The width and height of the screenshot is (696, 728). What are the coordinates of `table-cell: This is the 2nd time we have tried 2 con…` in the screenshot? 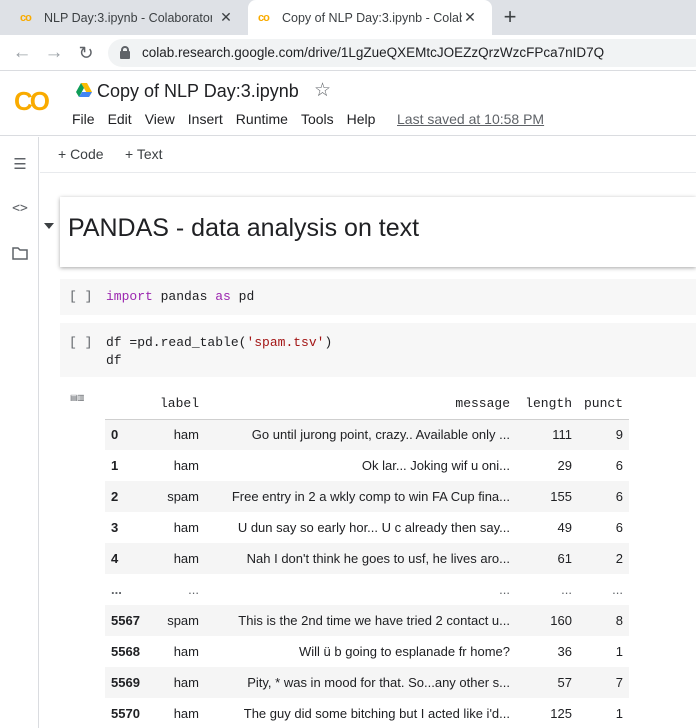 It's located at (360, 620).